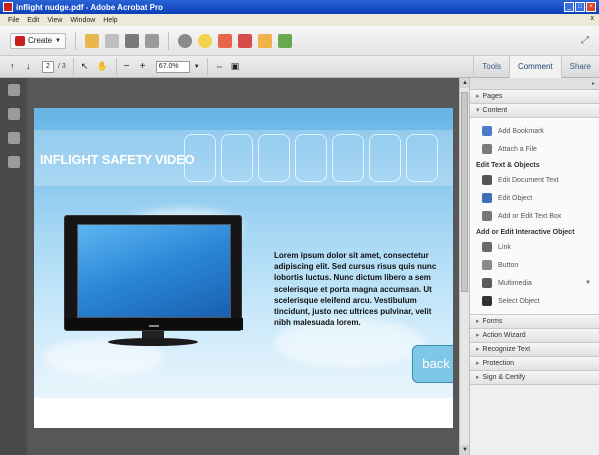  Describe the element at coordinates (117, 159) in the screenshot. I see `page-title: INFLIGHT SAFETY VIDEO` at that location.